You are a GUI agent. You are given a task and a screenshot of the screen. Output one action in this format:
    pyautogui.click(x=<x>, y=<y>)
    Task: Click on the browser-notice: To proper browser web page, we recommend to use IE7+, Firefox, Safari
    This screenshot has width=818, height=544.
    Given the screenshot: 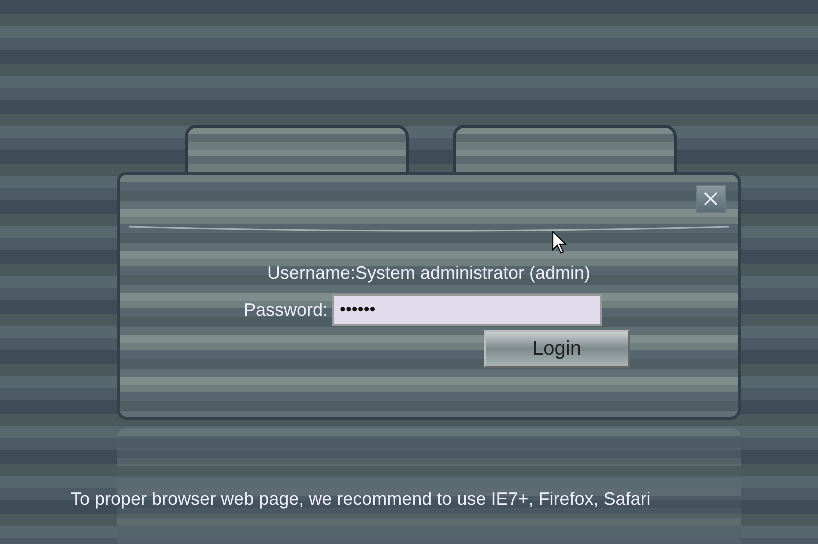 What is the action you would take?
    pyautogui.click(x=361, y=499)
    